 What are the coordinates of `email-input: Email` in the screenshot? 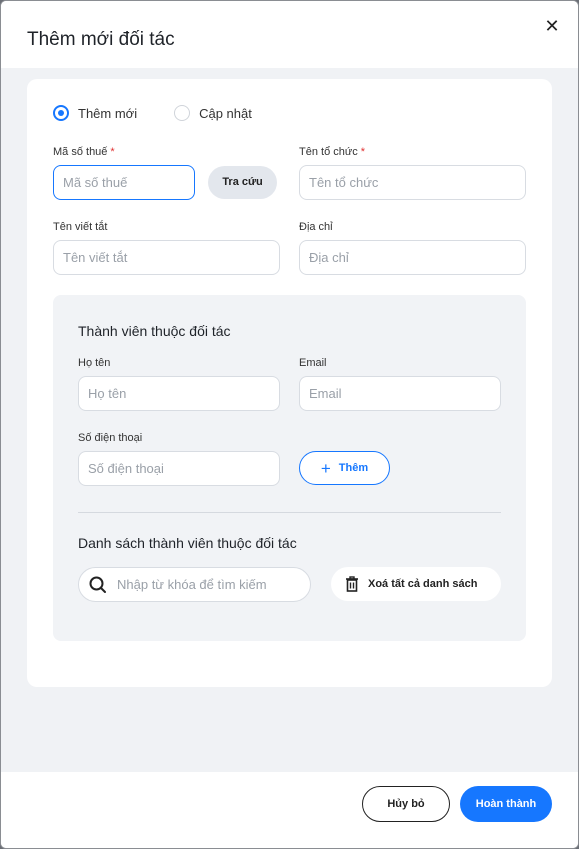 It's located at (400, 393).